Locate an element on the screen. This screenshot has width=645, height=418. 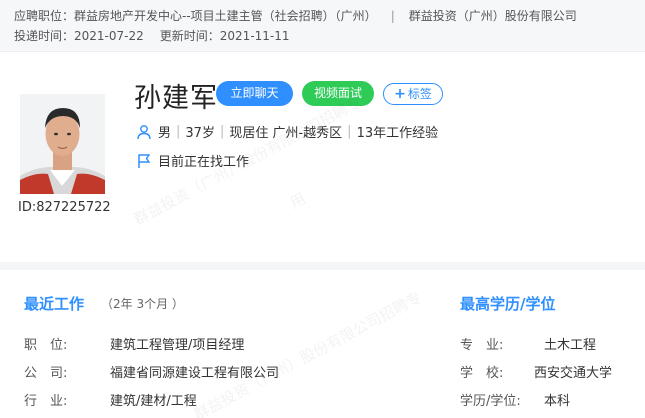
candidate-gender: 男 is located at coordinates (165, 133).